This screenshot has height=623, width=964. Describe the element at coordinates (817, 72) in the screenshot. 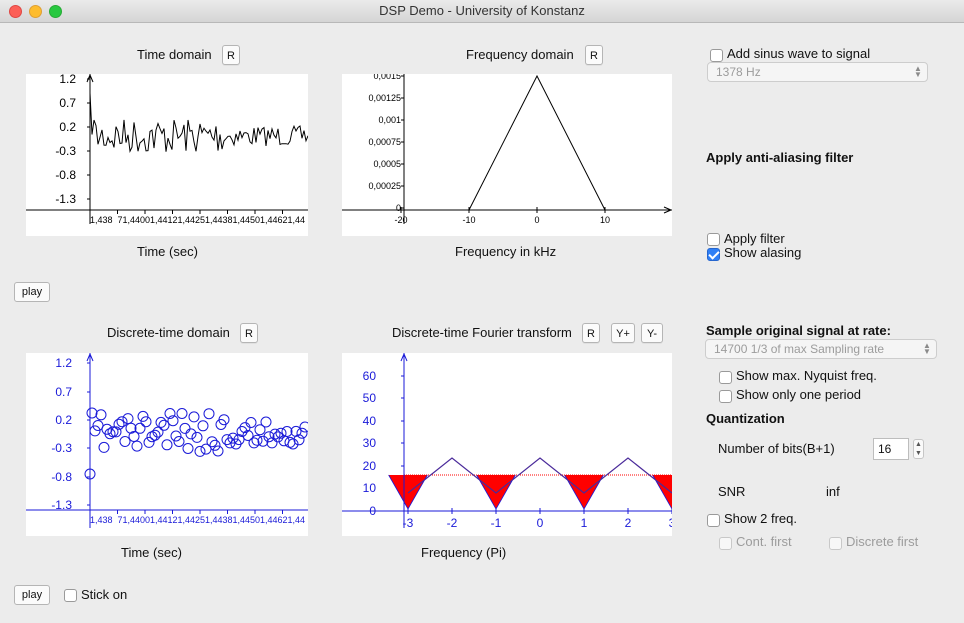

I see `sinus-frequency-select: 1378 Hz ▲ ▼` at that location.